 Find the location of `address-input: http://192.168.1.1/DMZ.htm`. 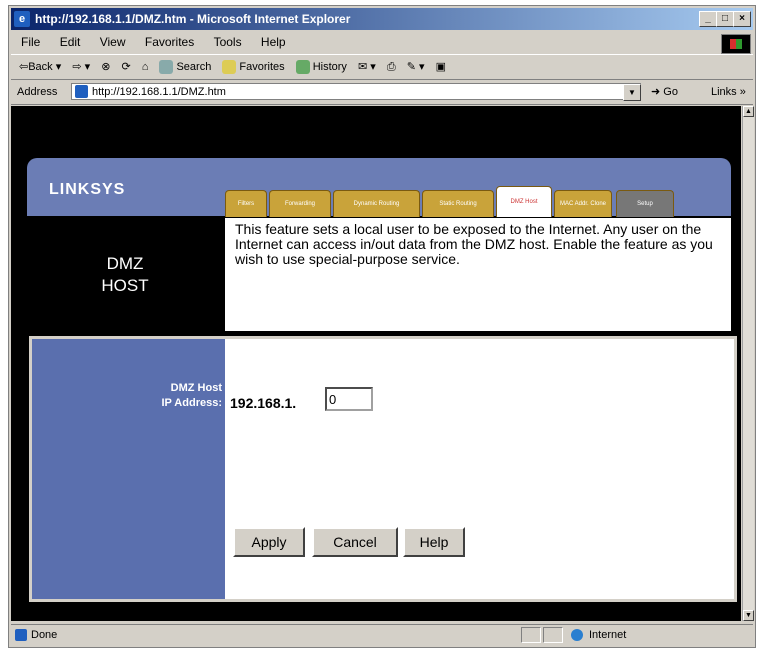

address-input: http://192.168.1.1/DMZ.htm is located at coordinates (356, 91).